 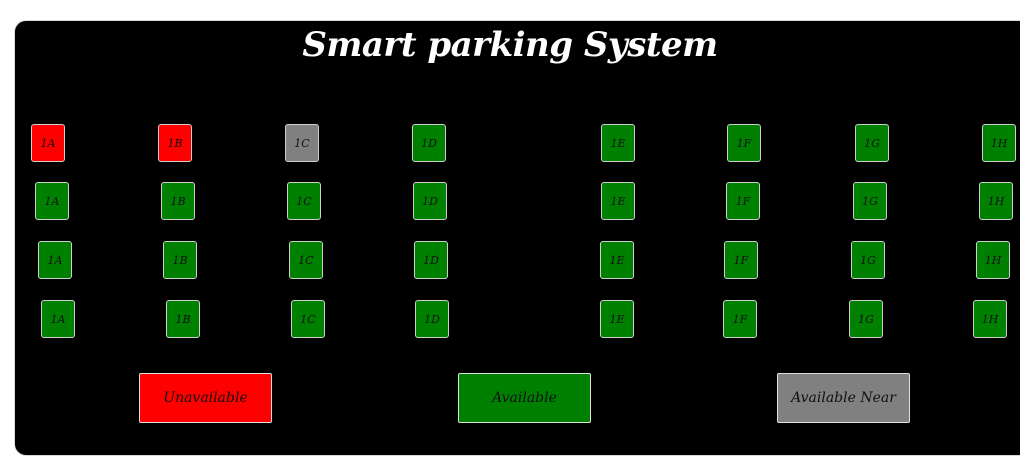 I want to click on parking-slot-1g-row1: 1G, so click(x=872, y=143).